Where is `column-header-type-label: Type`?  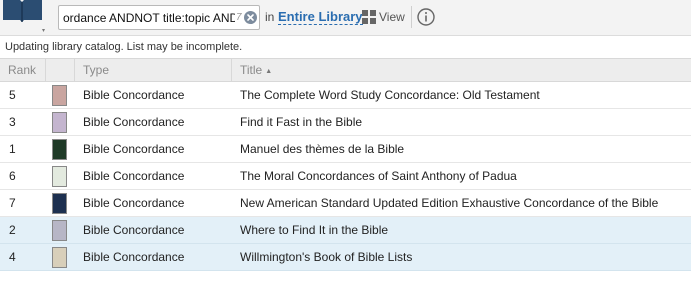
column-header-type-label: Type is located at coordinates (96, 70).